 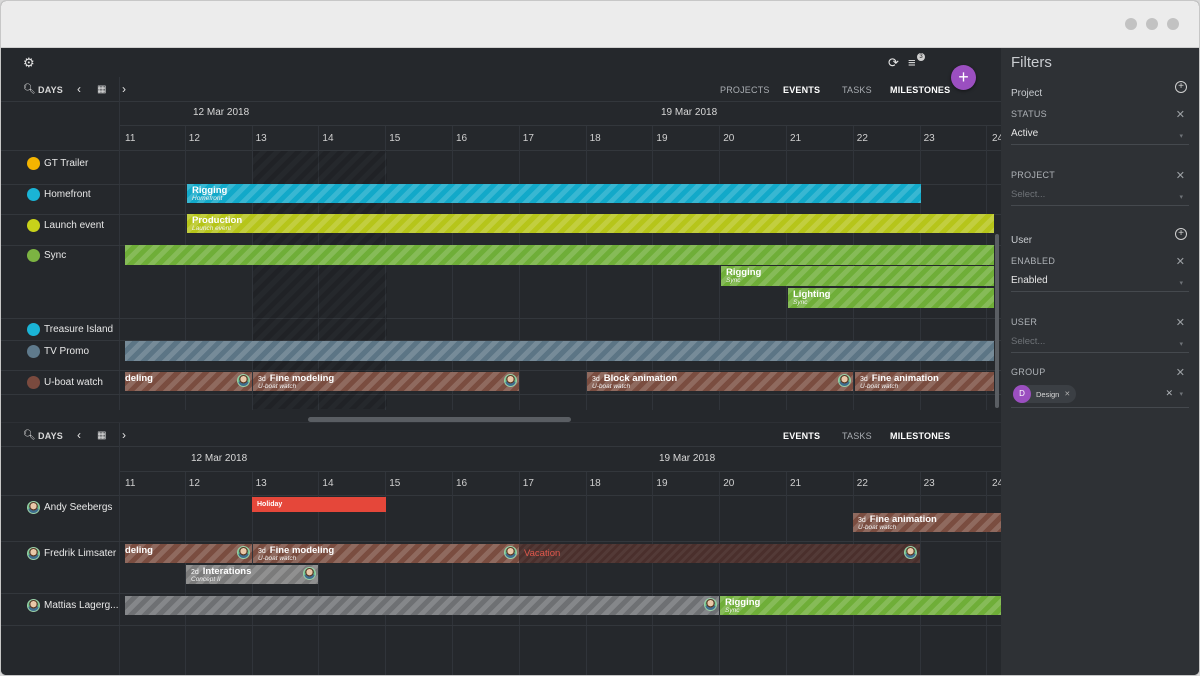 I want to click on day-number: 13, so click(x=261, y=138).